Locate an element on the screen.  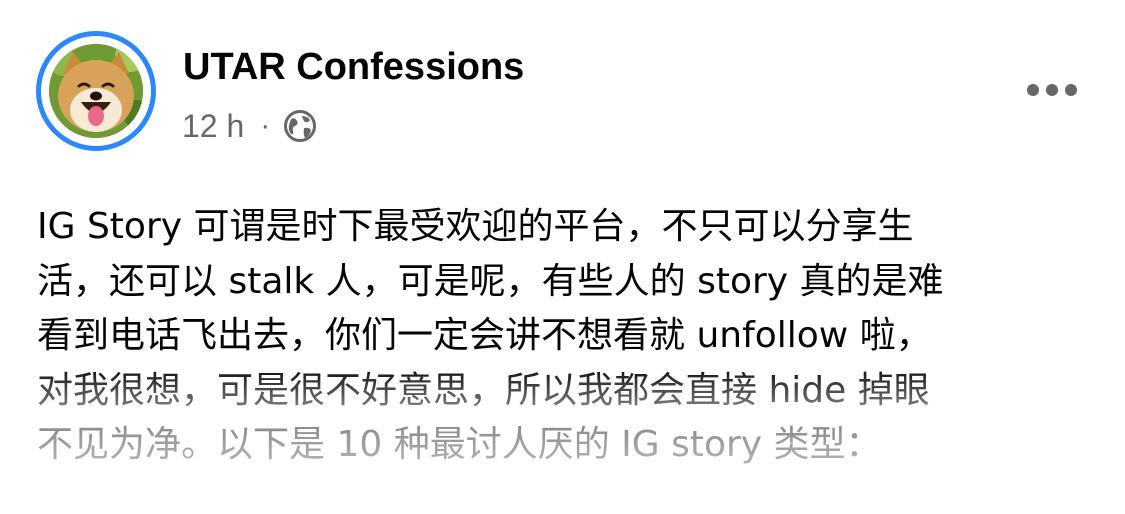
avatar is located at coordinates (96, 91).